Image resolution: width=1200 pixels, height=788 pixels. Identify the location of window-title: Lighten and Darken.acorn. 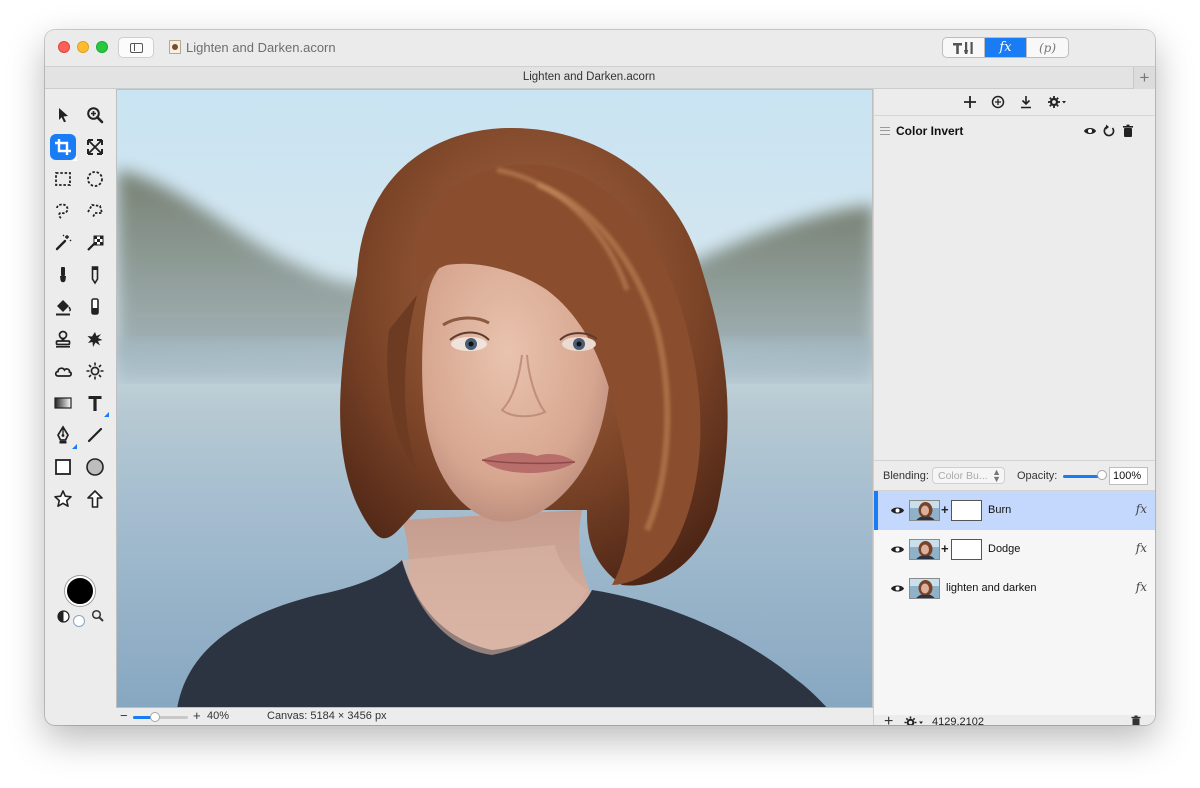
(261, 47).